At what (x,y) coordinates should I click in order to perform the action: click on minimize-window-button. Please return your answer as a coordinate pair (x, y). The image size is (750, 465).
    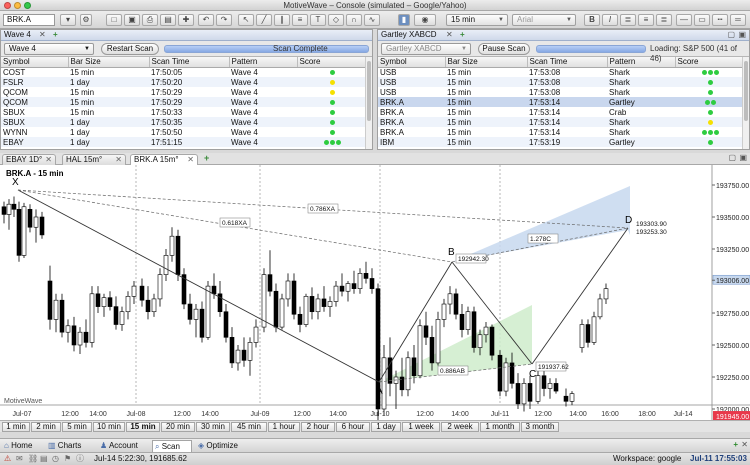
    Looking at the image, I should click on (17, 5).